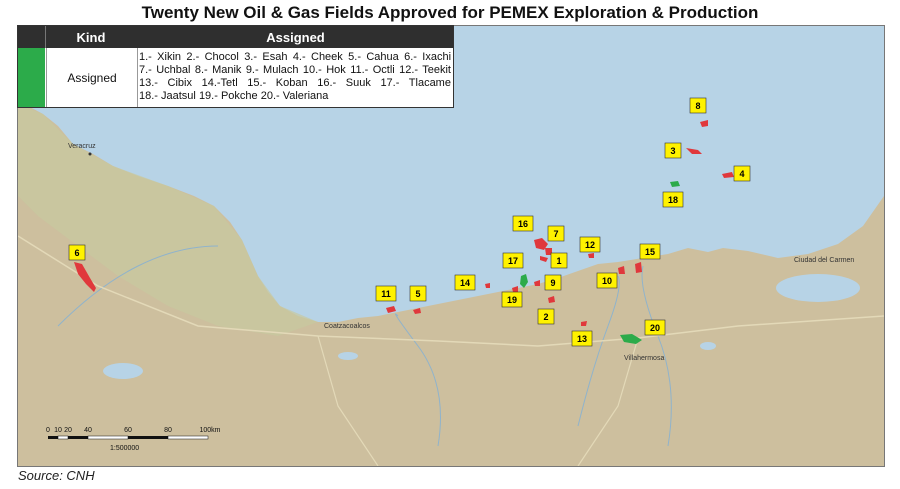 Image resolution: width=900 pixels, height=489 pixels. I want to click on marker-18: 18, so click(673, 199).